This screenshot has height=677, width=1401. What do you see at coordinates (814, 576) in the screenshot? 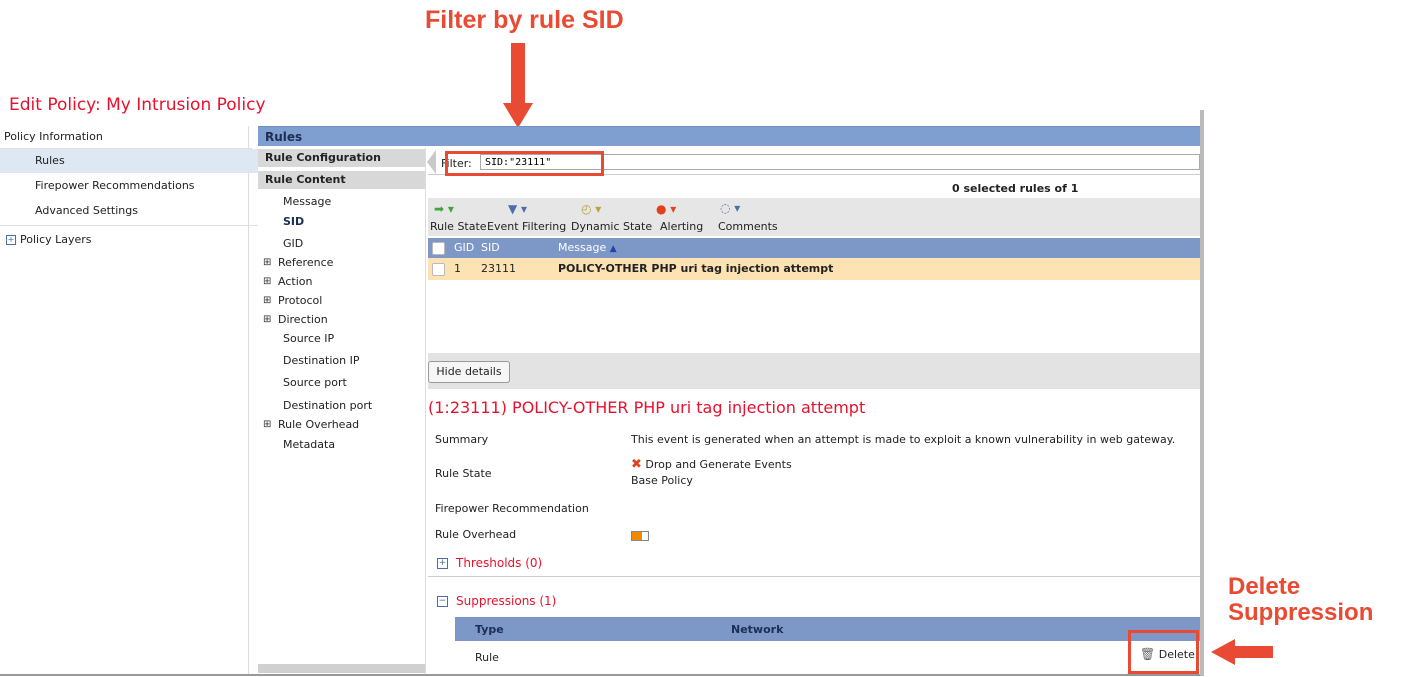
I see `section-divider` at bounding box center [814, 576].